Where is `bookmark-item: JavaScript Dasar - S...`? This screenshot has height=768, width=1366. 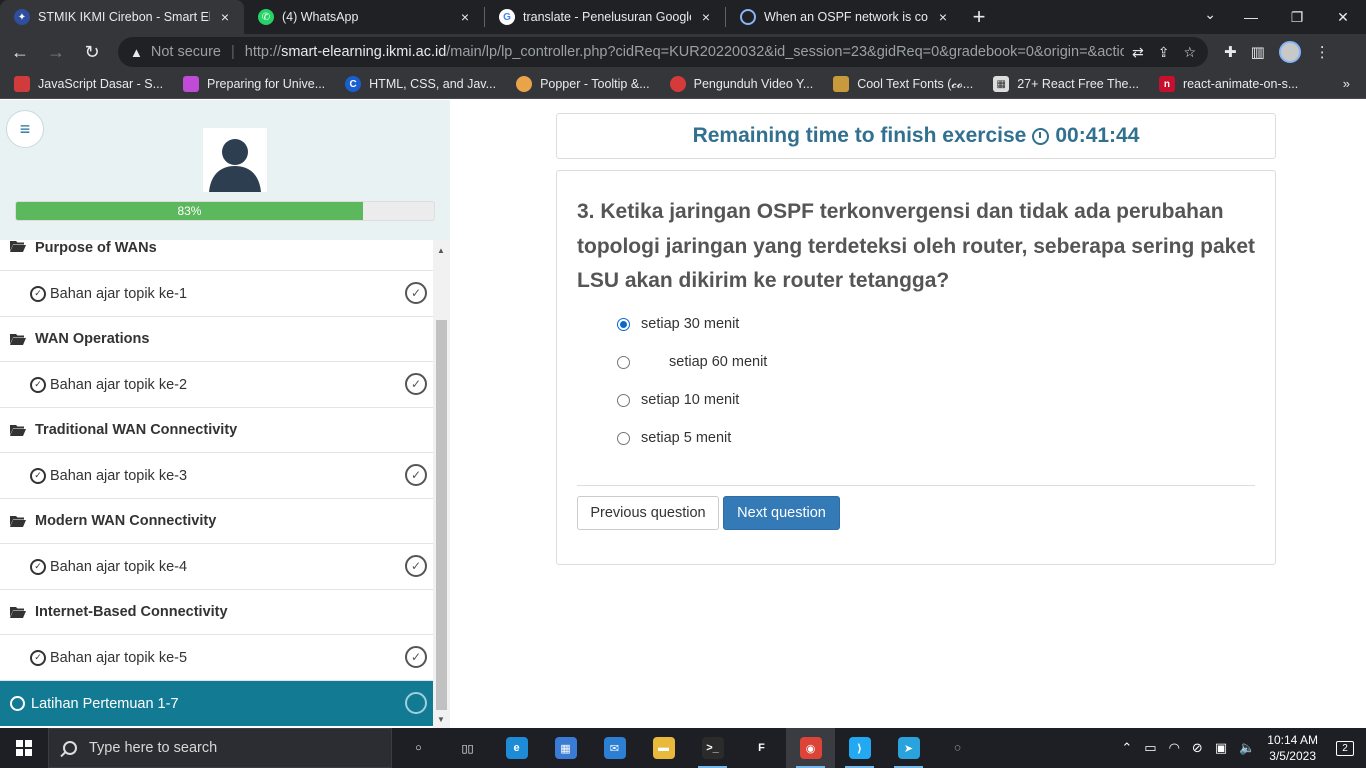
bookmark-item: JavaScript Dasar - S... is located at coordinates (88, 84).